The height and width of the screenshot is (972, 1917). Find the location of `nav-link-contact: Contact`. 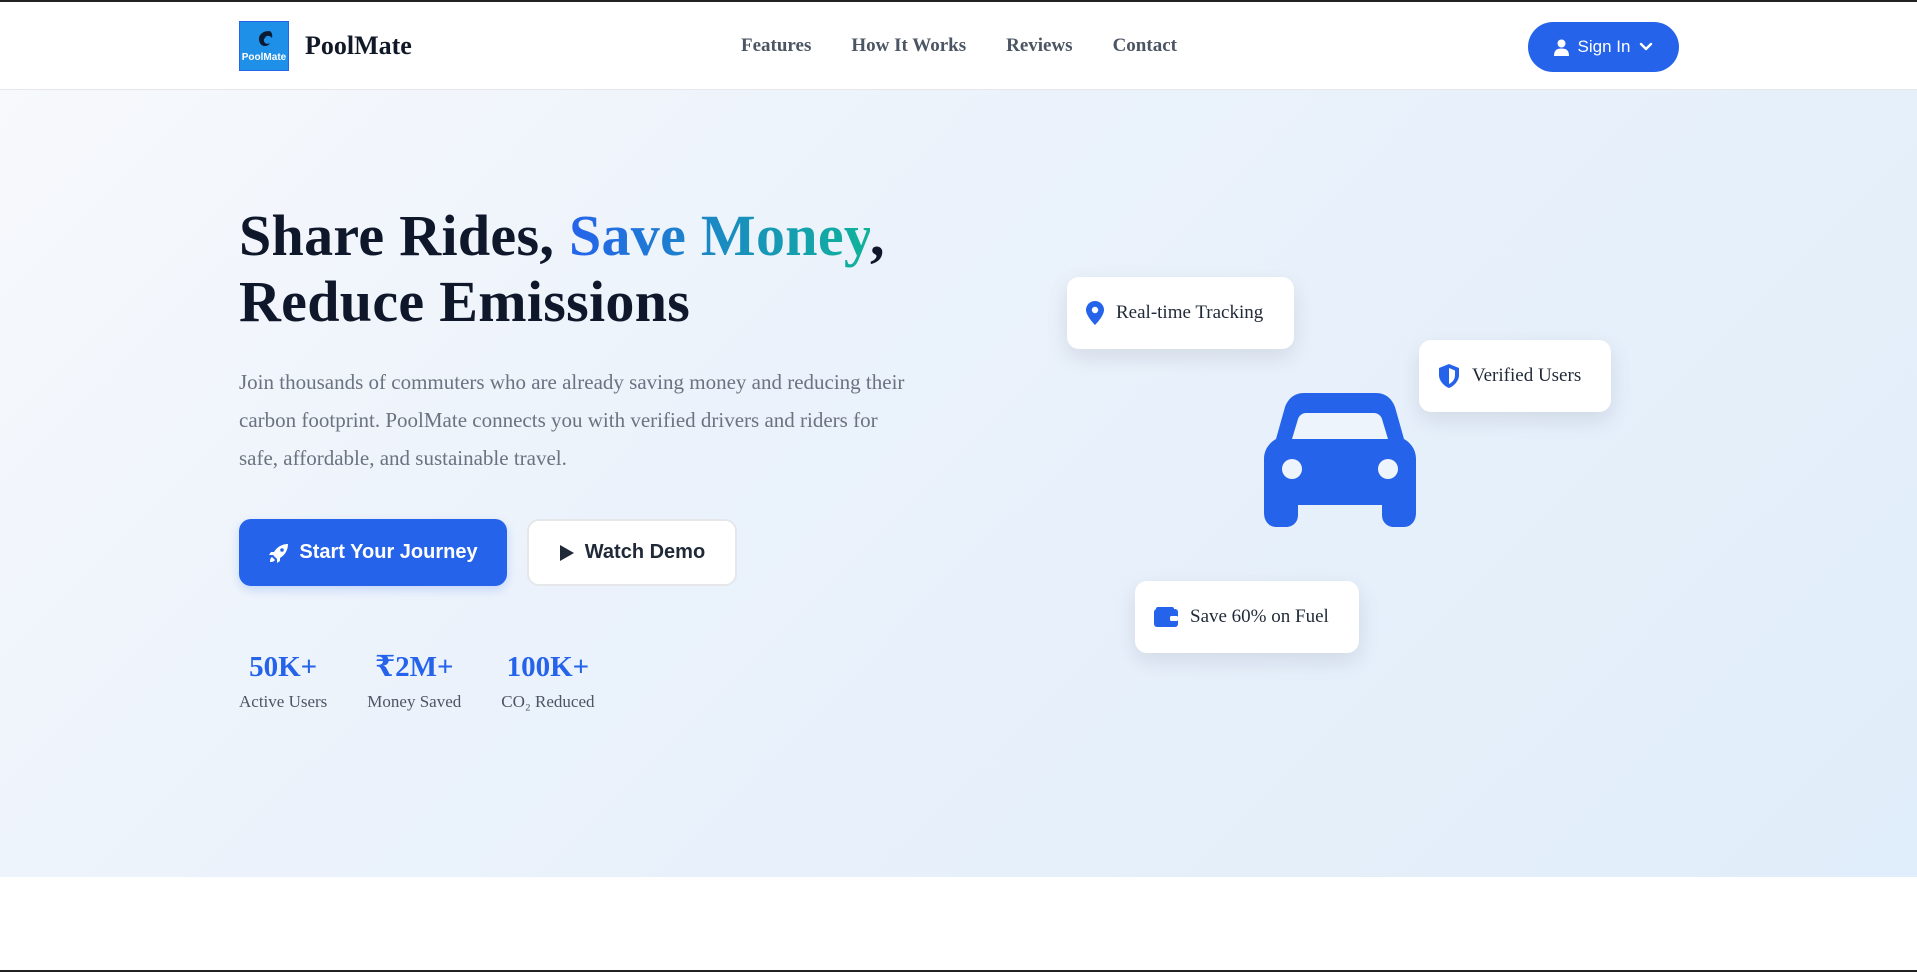

nav-link-contact: Contact is located at coordinates (1145, 46).